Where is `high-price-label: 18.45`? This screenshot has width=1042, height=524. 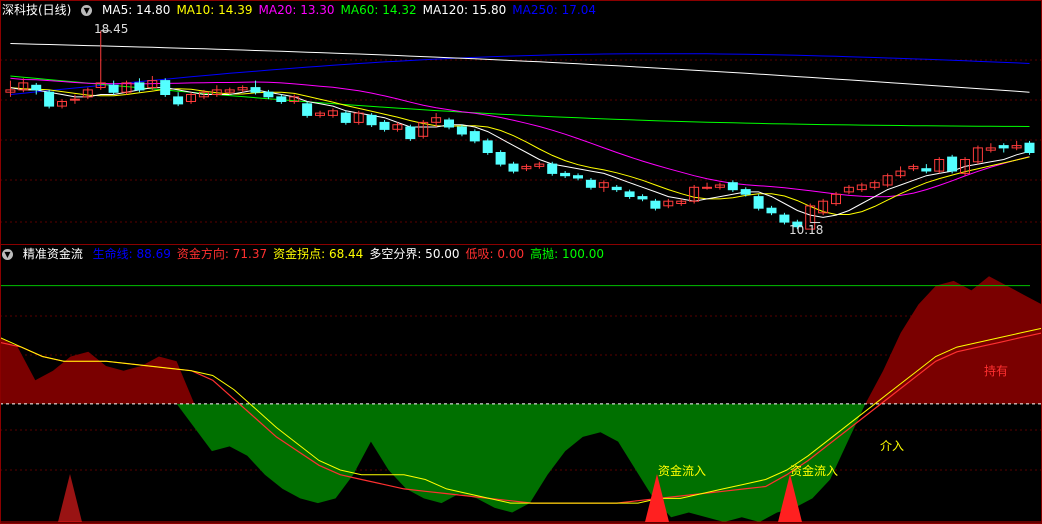
high-price-label: 18.45 is located at coordinates (111, 29).